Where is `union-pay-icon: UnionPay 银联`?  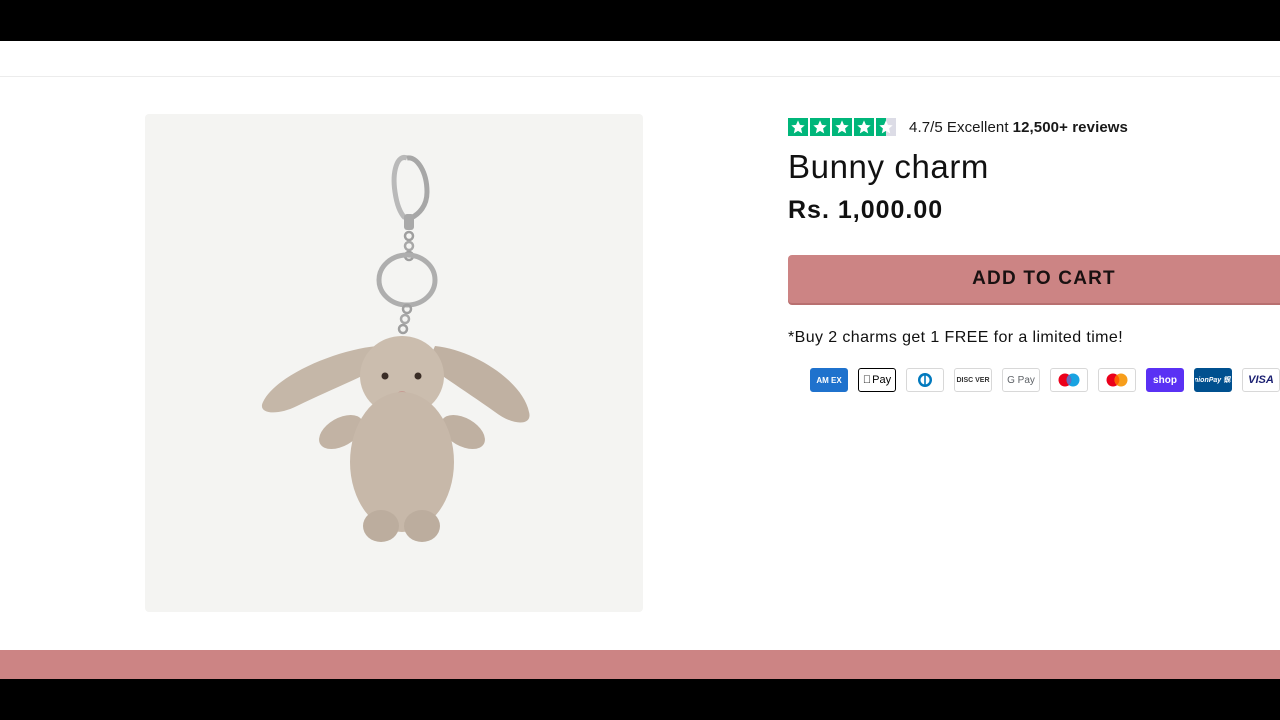
union-pay-icon: UnionPay 银联 is located at coordinates (1213, 380).